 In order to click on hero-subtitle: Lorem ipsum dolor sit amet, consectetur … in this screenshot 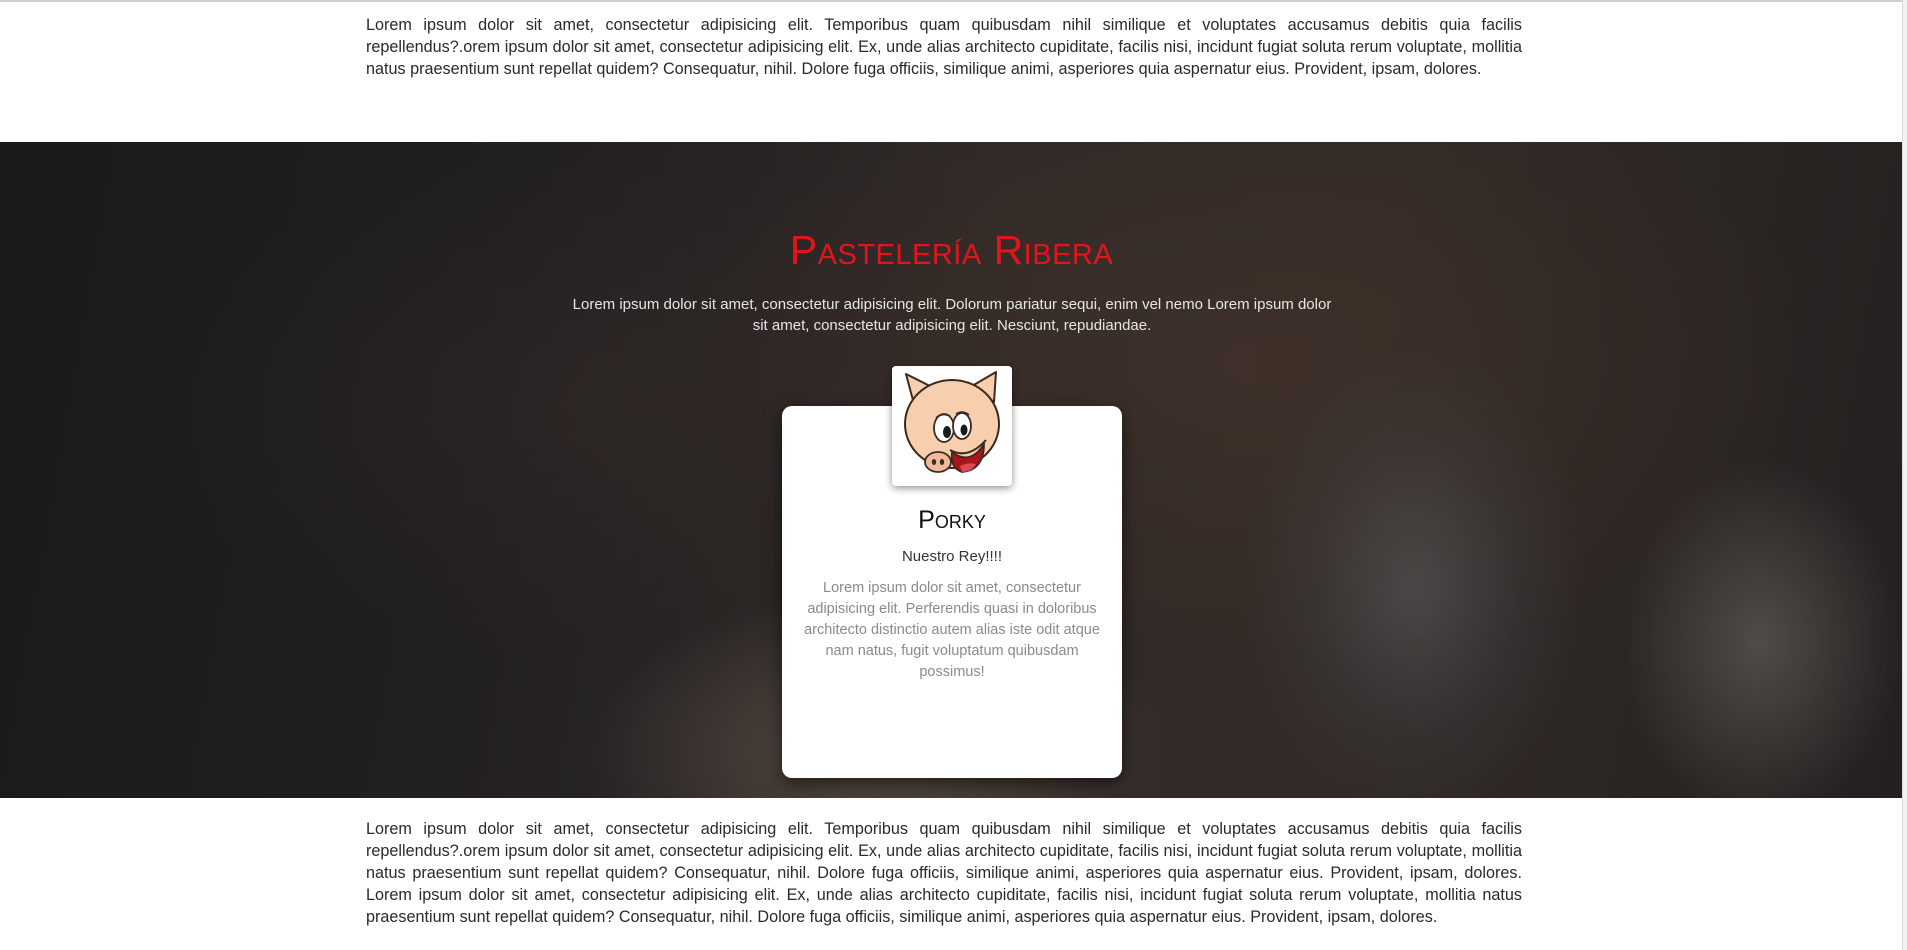, I will do `click(952, 315)`.